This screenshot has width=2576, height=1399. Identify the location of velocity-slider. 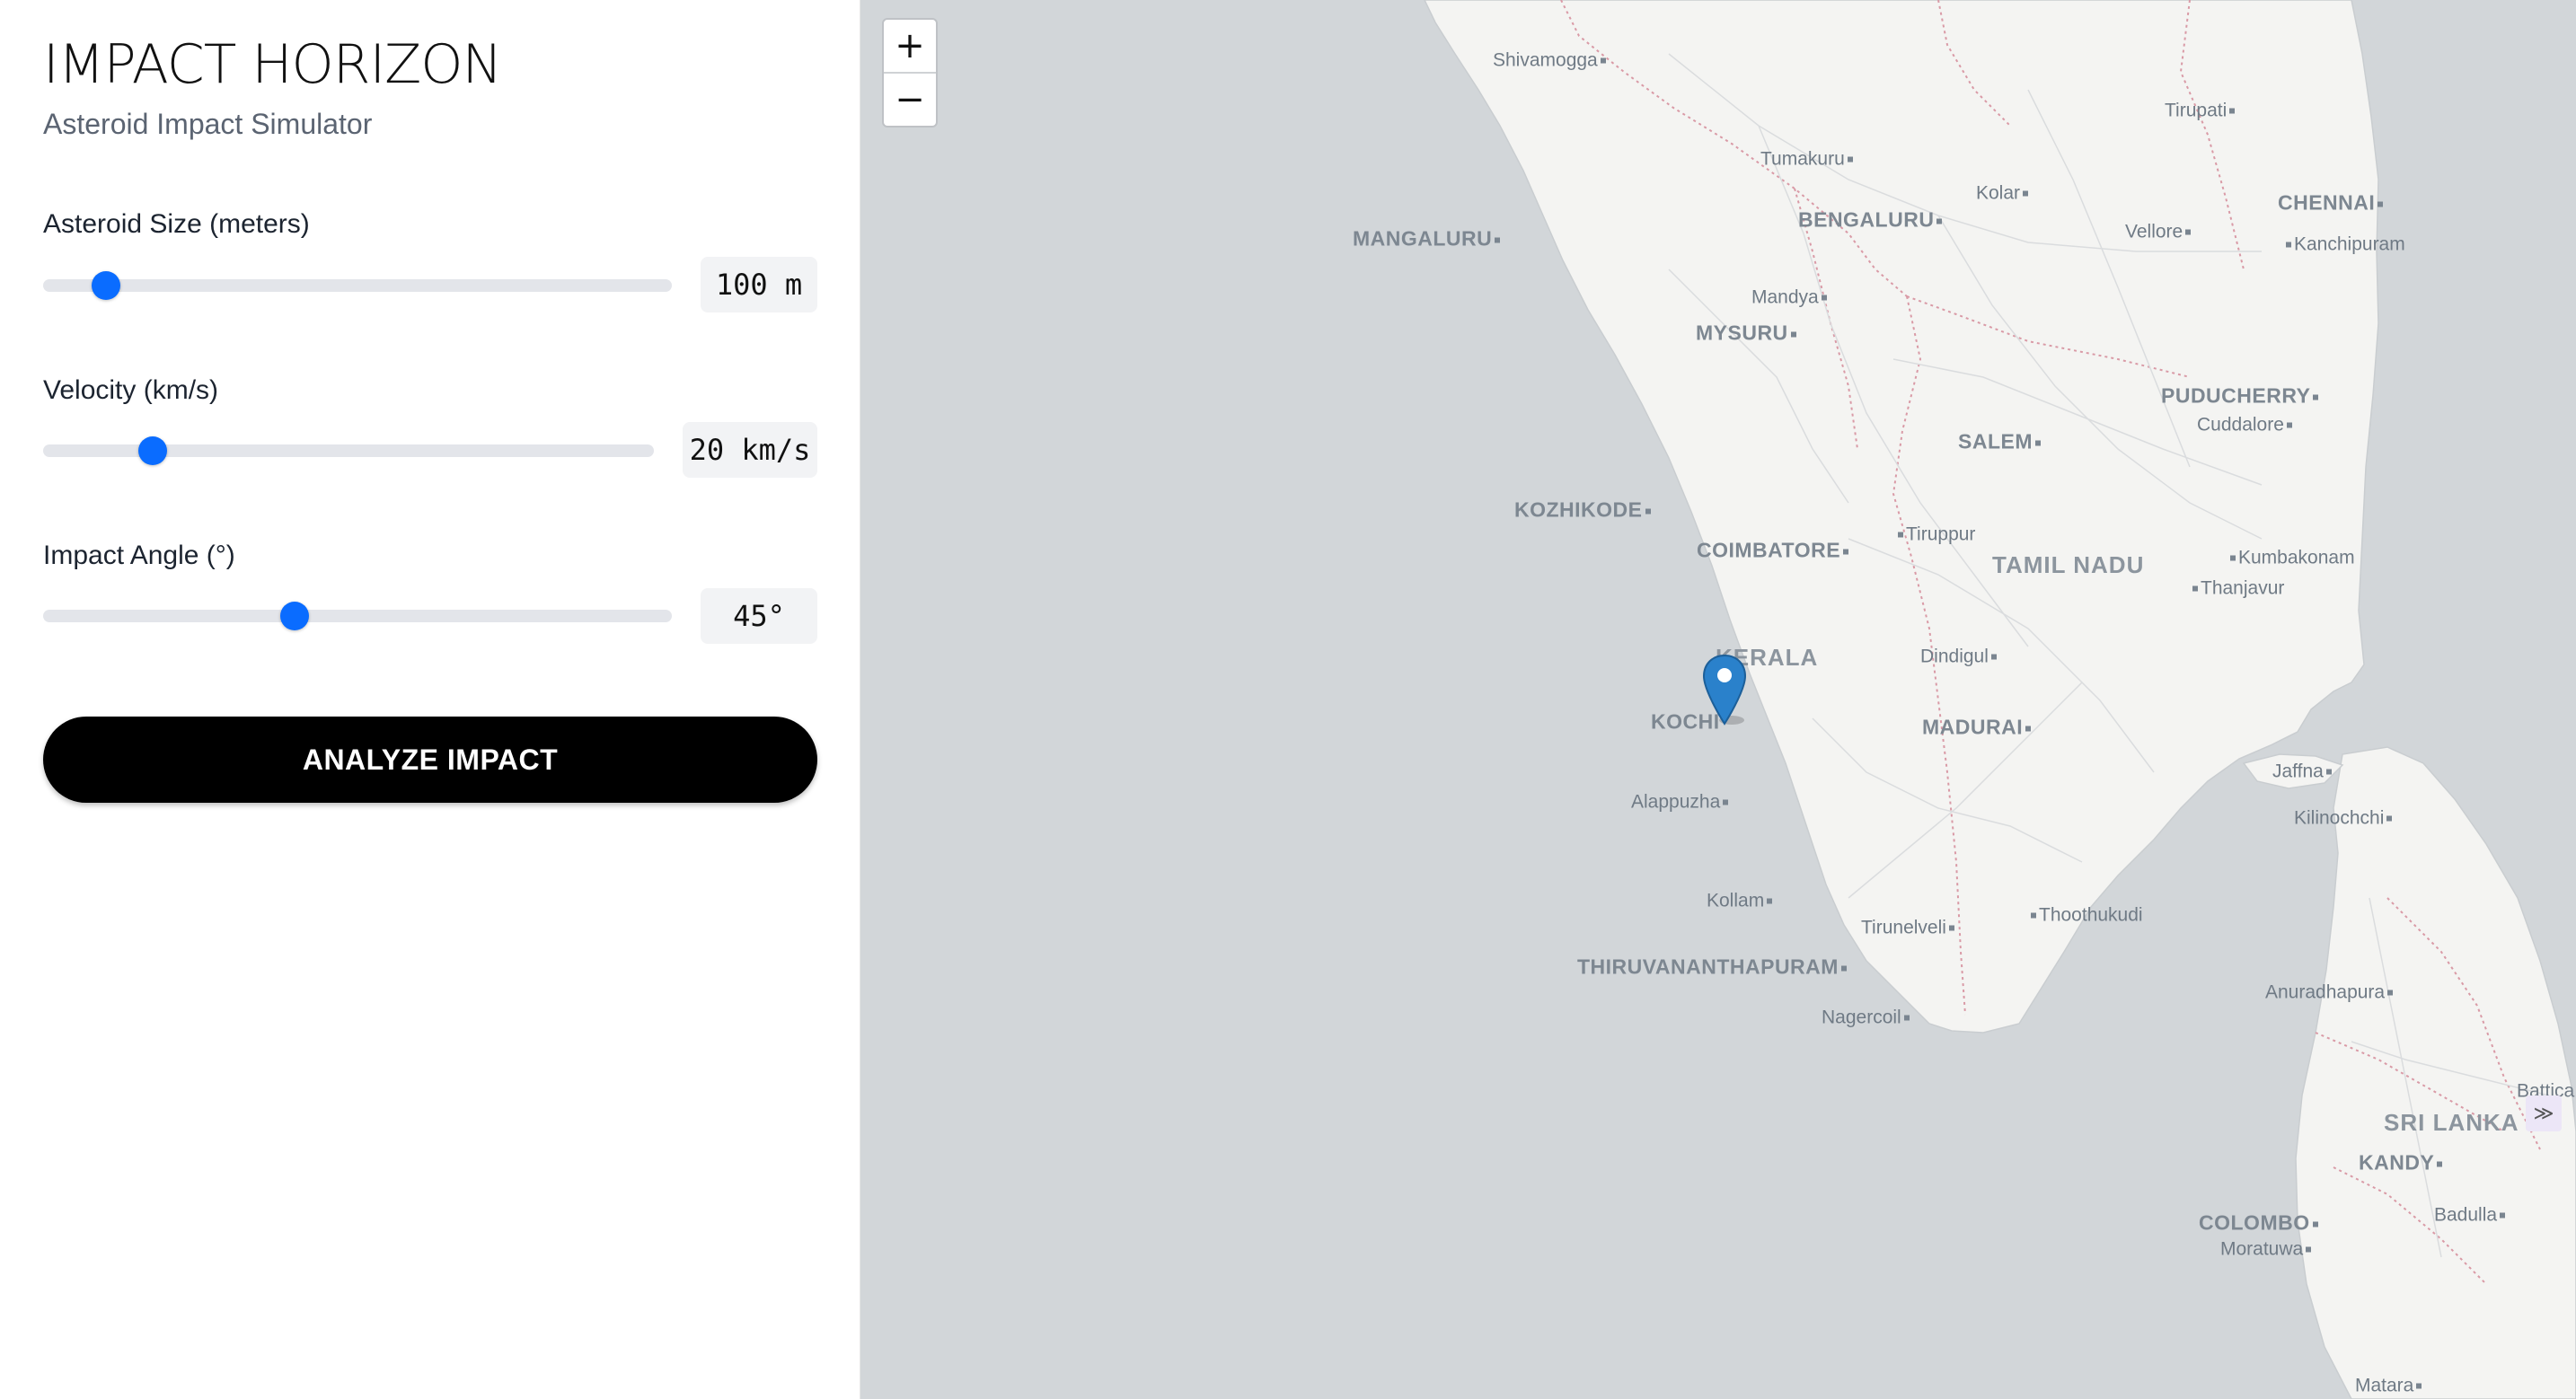
(348, 450).